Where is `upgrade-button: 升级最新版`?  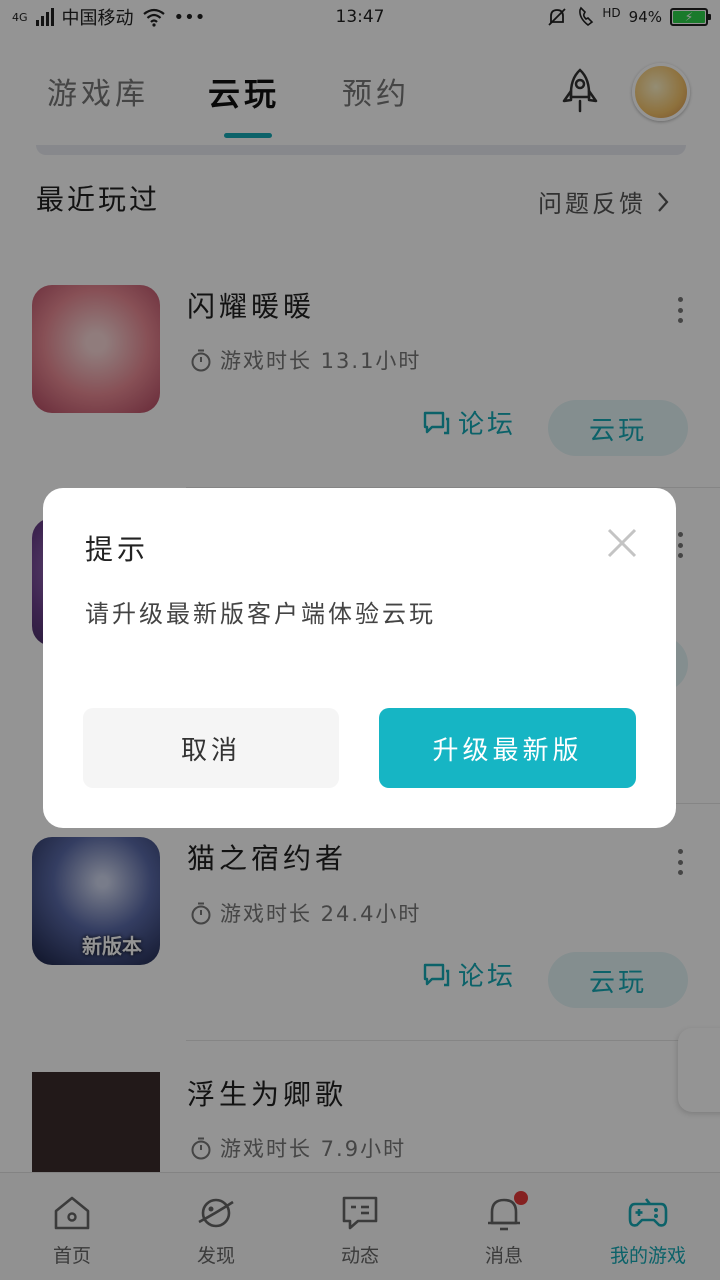
upgrade-button: 升级最新版 is located at coordinates (507, 748).